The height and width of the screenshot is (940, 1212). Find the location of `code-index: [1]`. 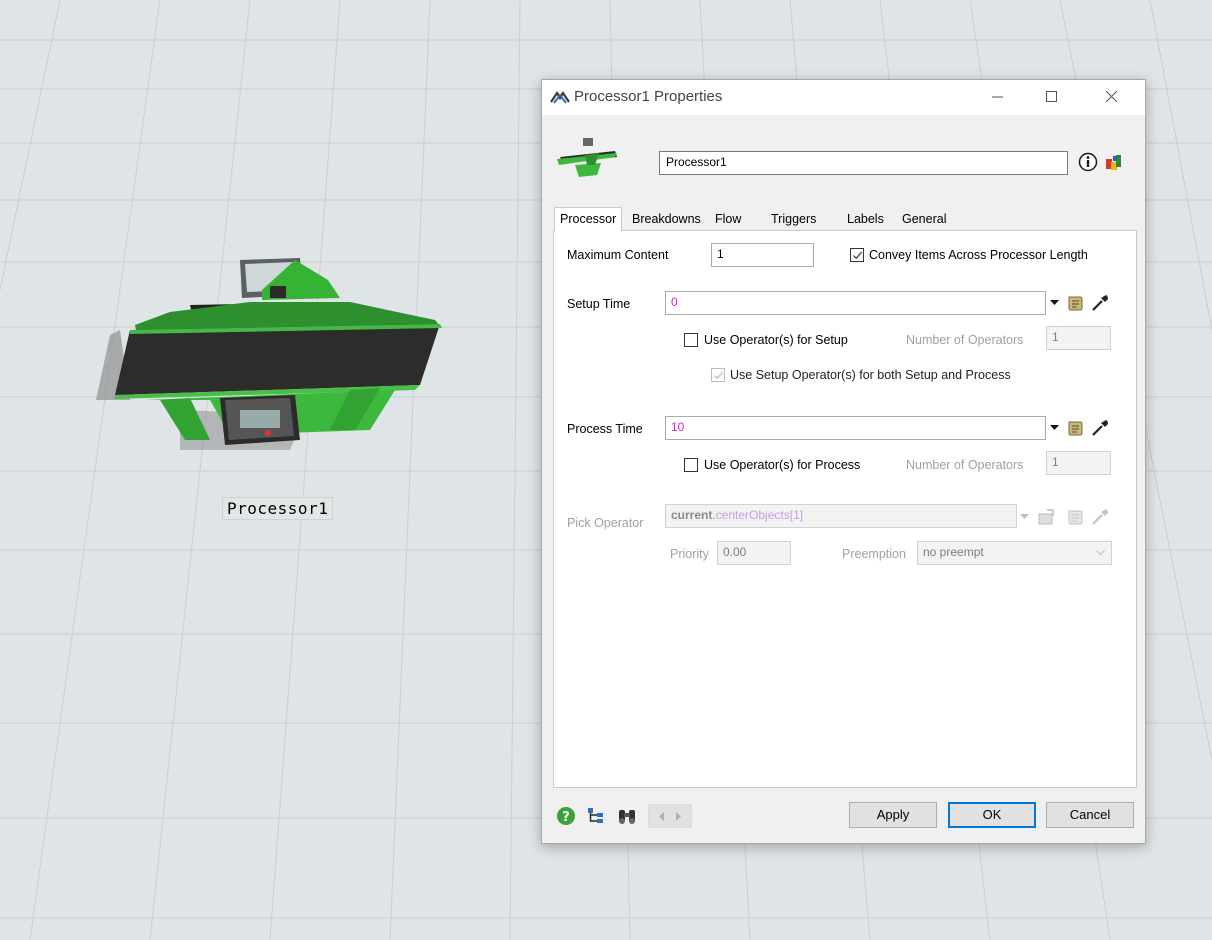

code-index: [1] is located at coordinates (796, 515).